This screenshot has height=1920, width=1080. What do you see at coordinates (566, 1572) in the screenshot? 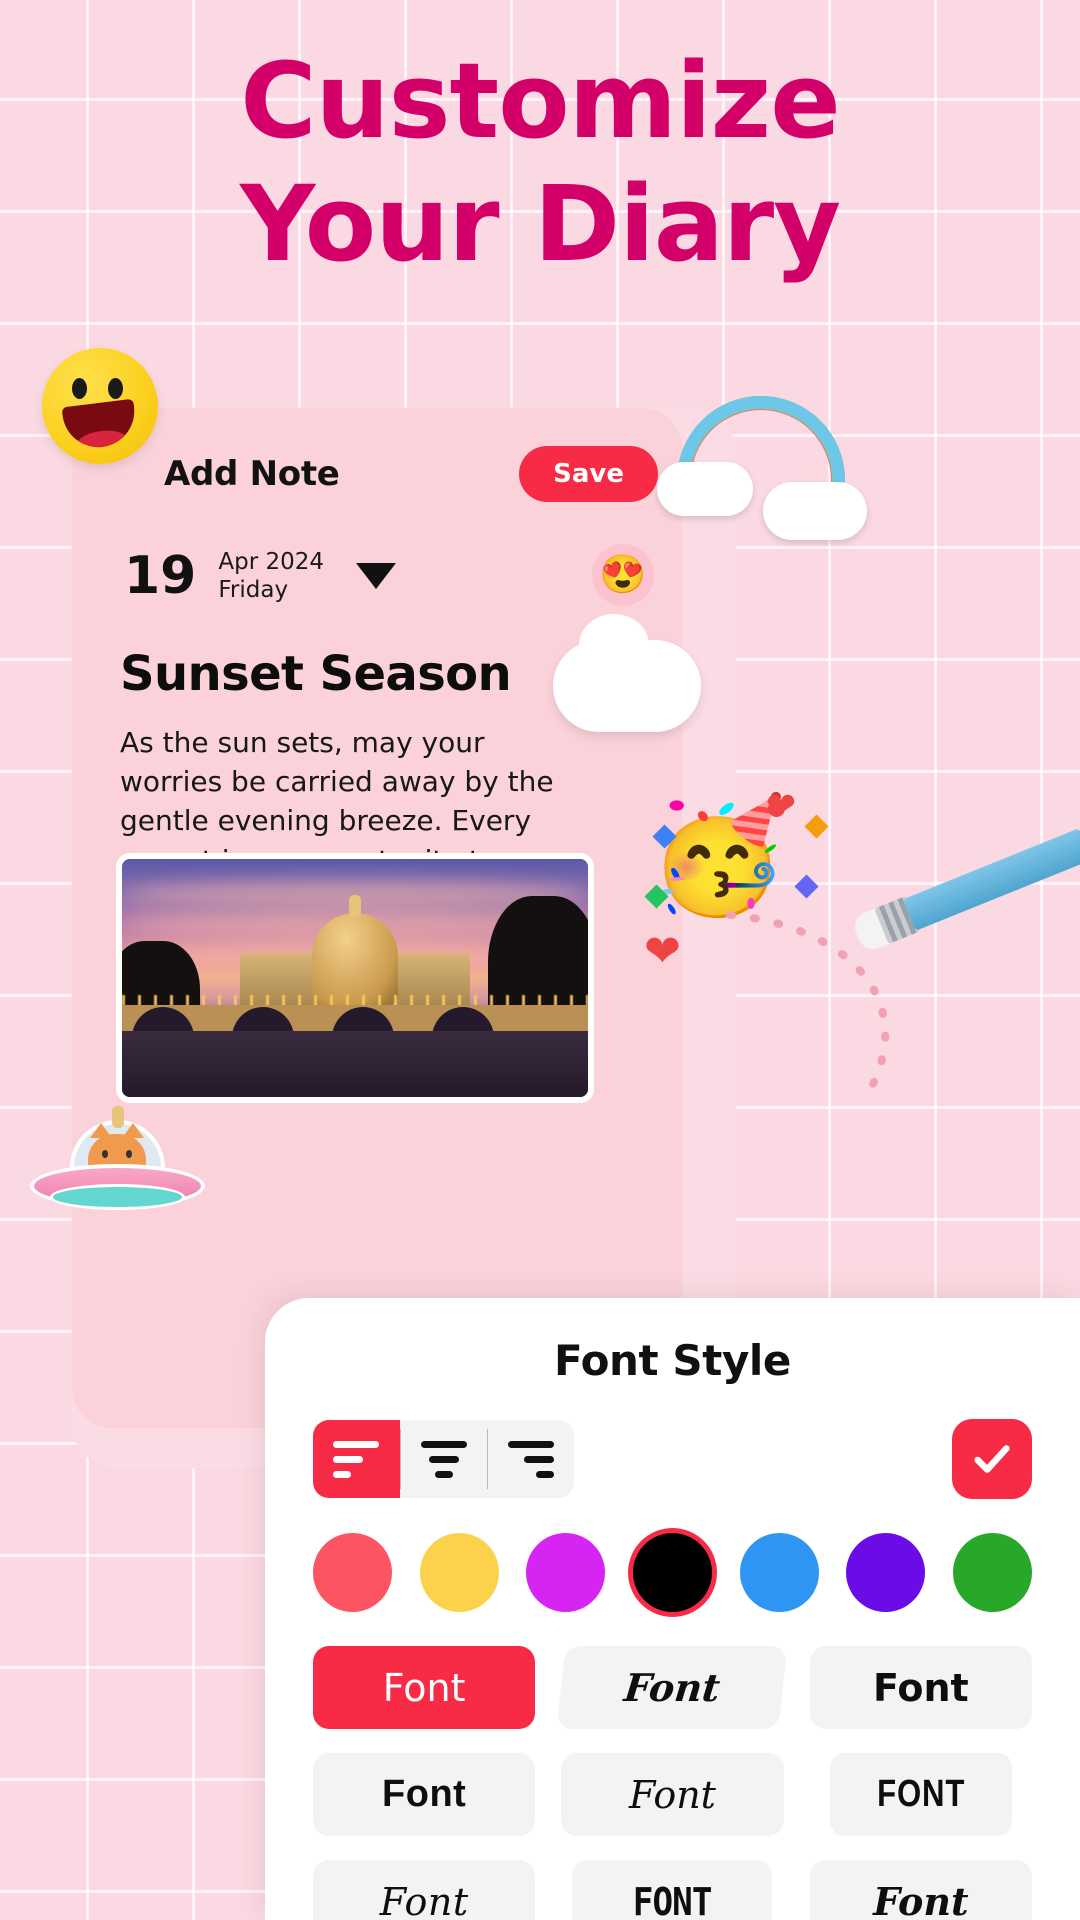
I see `color-swatch-magenta` at bounding box center [566, 1572].